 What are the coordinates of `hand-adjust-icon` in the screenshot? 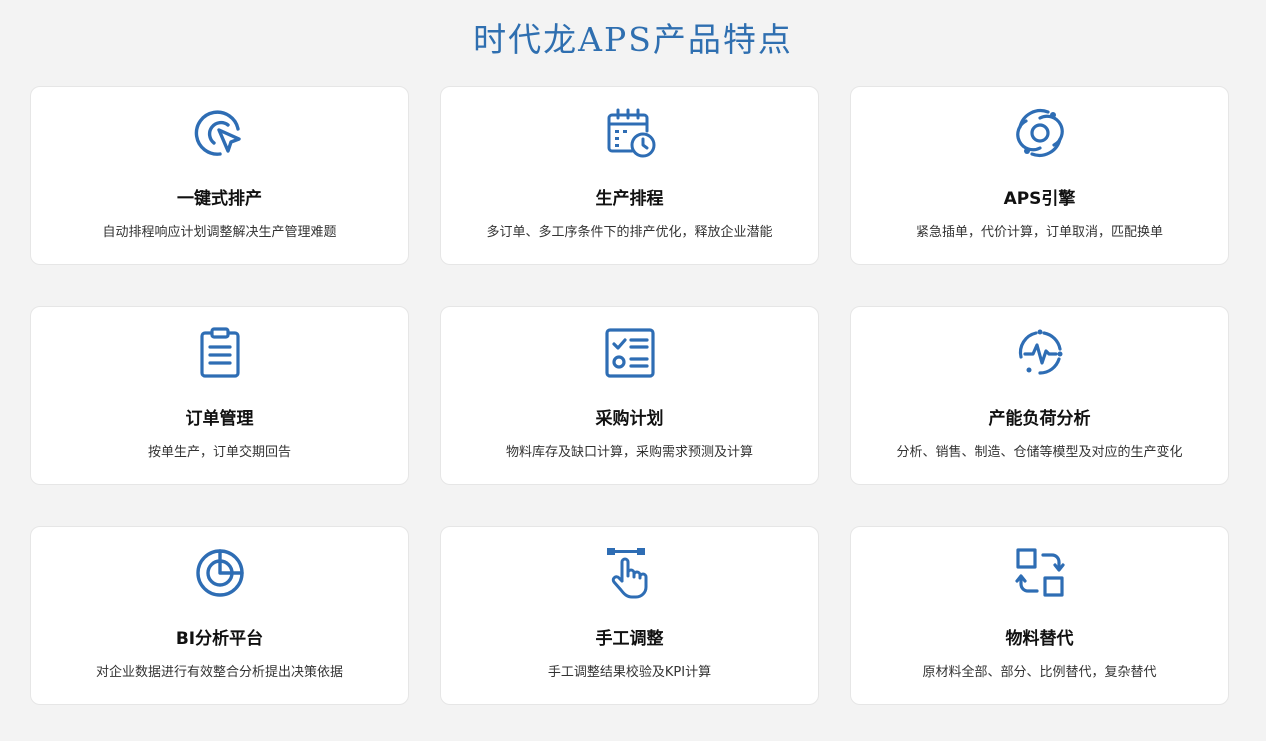 It's located at (630, 573).